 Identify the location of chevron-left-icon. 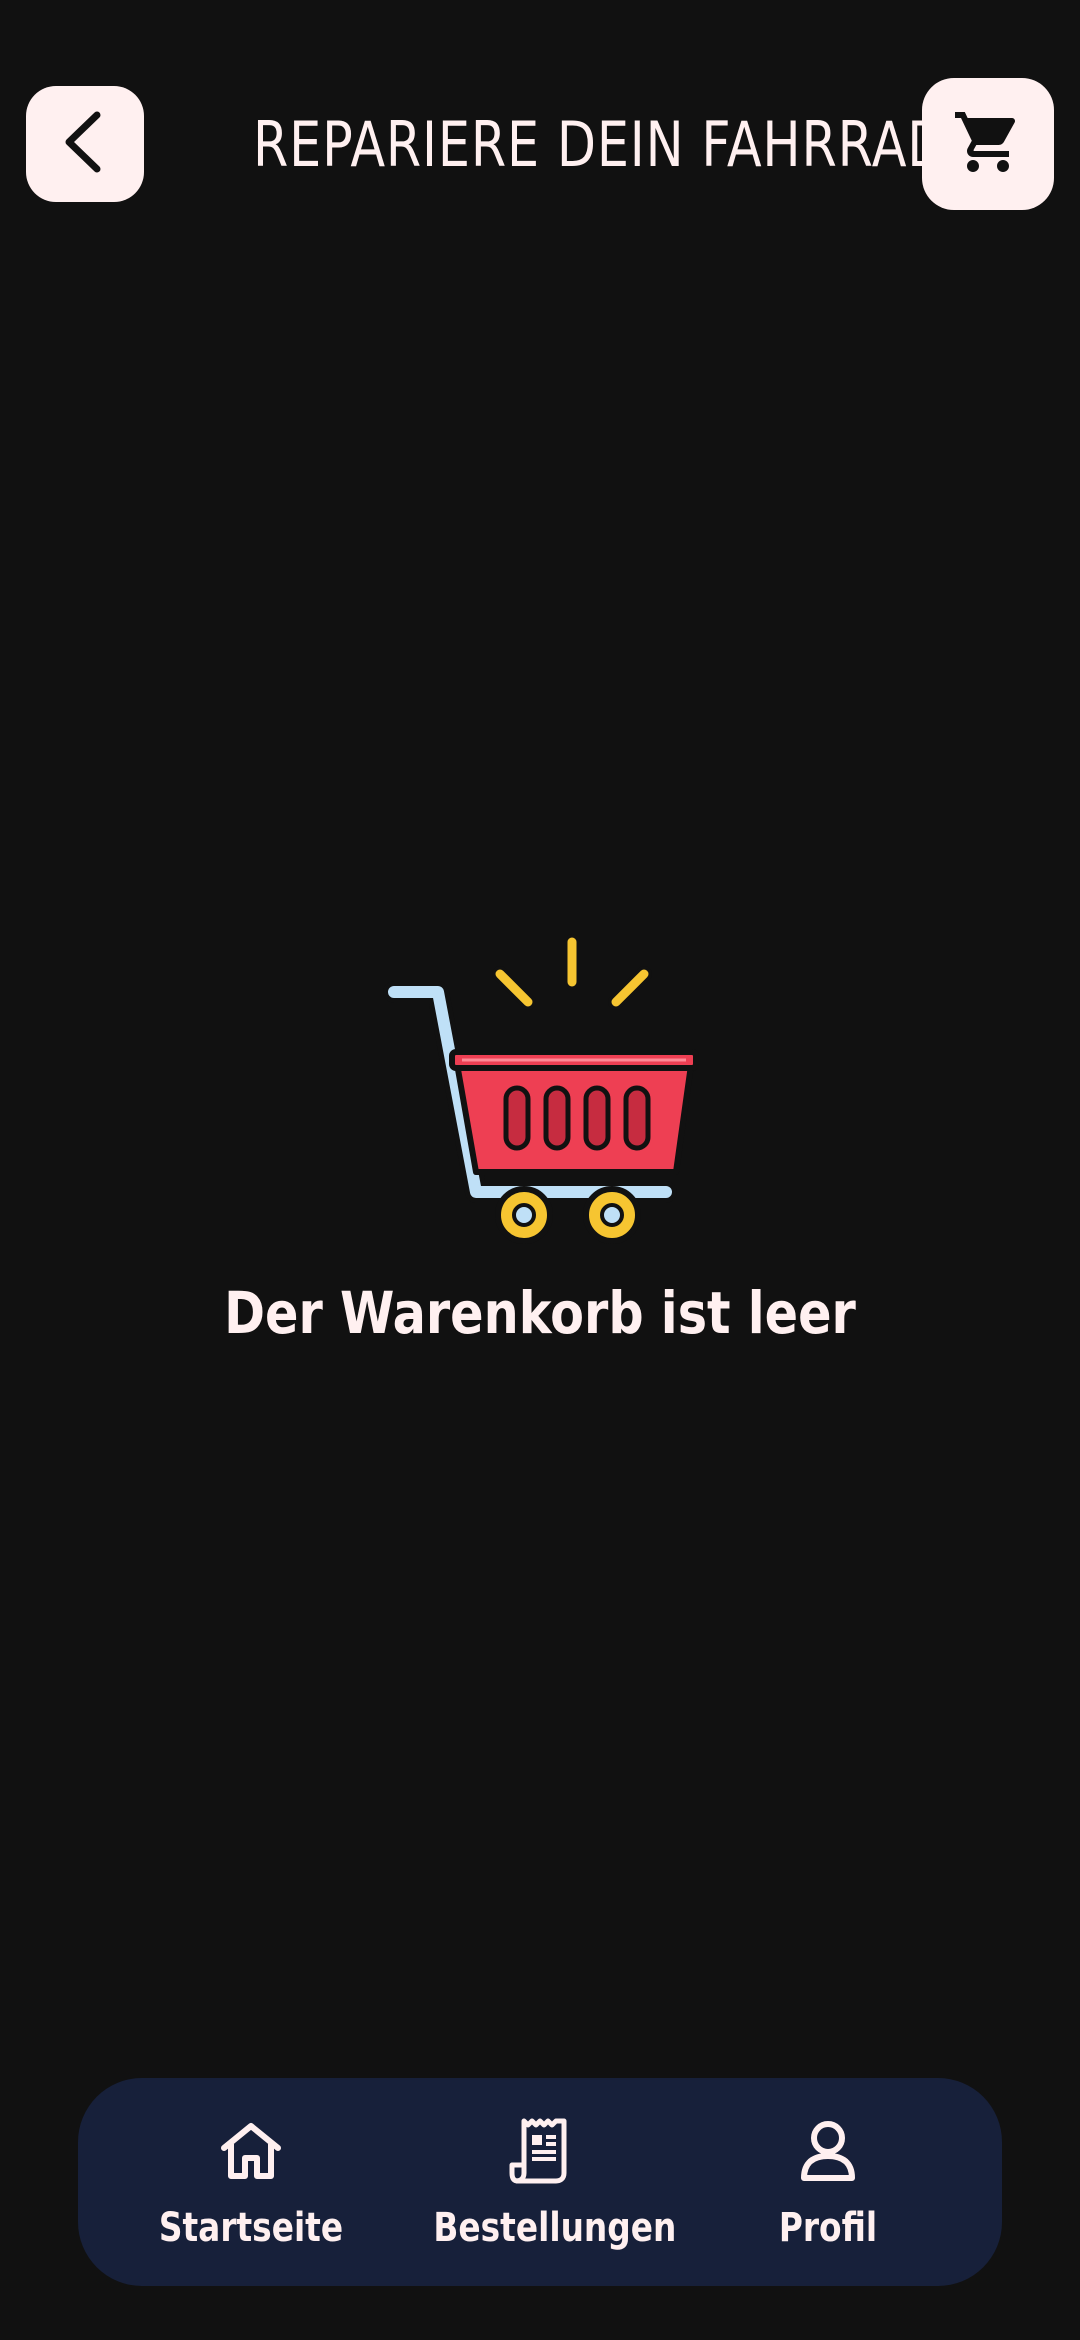
(85, 144).